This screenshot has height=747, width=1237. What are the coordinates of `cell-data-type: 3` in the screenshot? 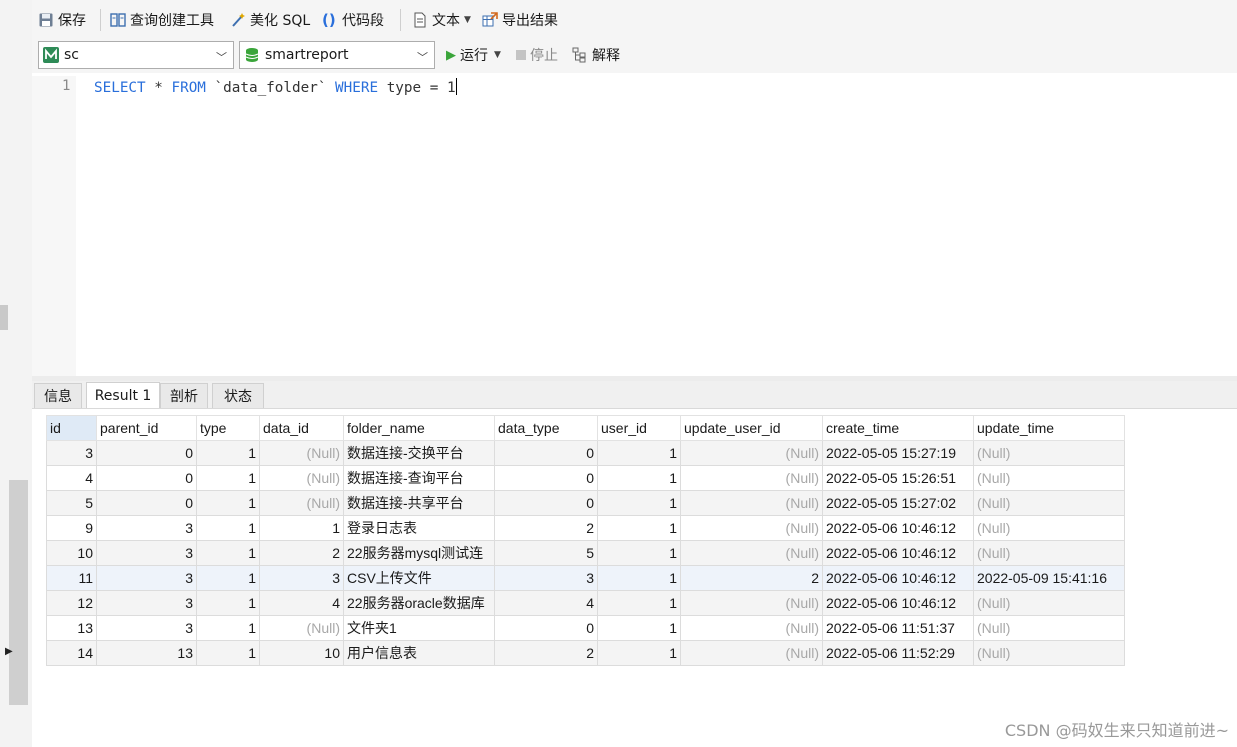 It's located at (546, 578).